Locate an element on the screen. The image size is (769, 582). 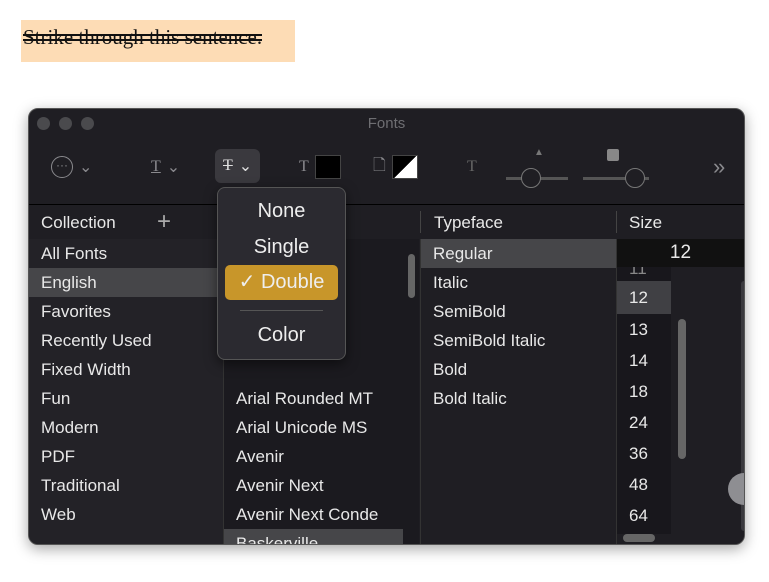
size-item: 24 is located at coordinates (644, 422).